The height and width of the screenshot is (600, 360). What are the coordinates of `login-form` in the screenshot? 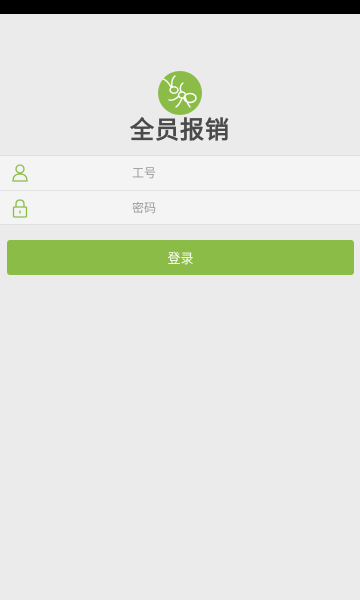 It's located at (180, 190).